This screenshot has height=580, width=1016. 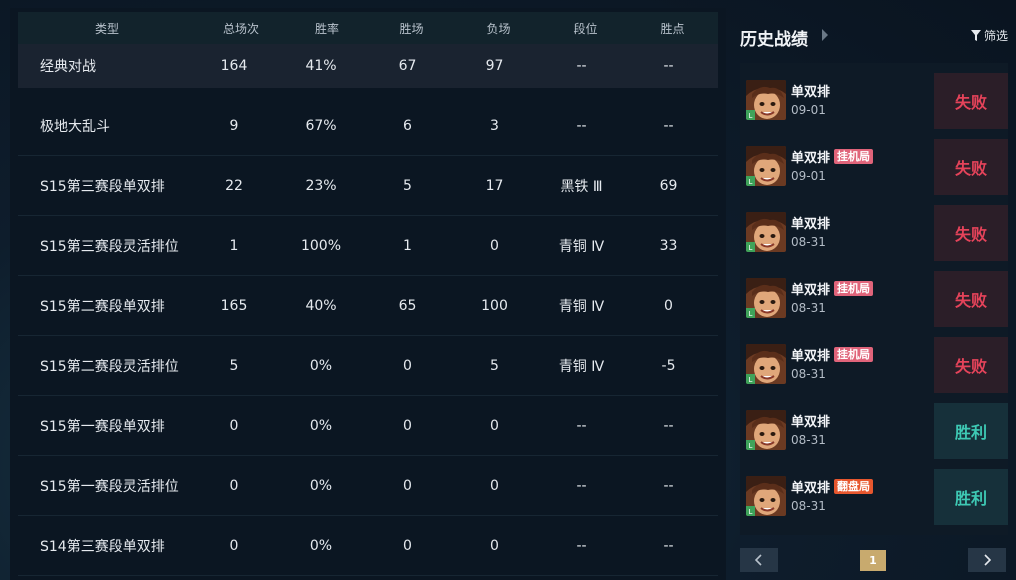 I want to click on cell-lp: 69, so click(x=668, y=185).